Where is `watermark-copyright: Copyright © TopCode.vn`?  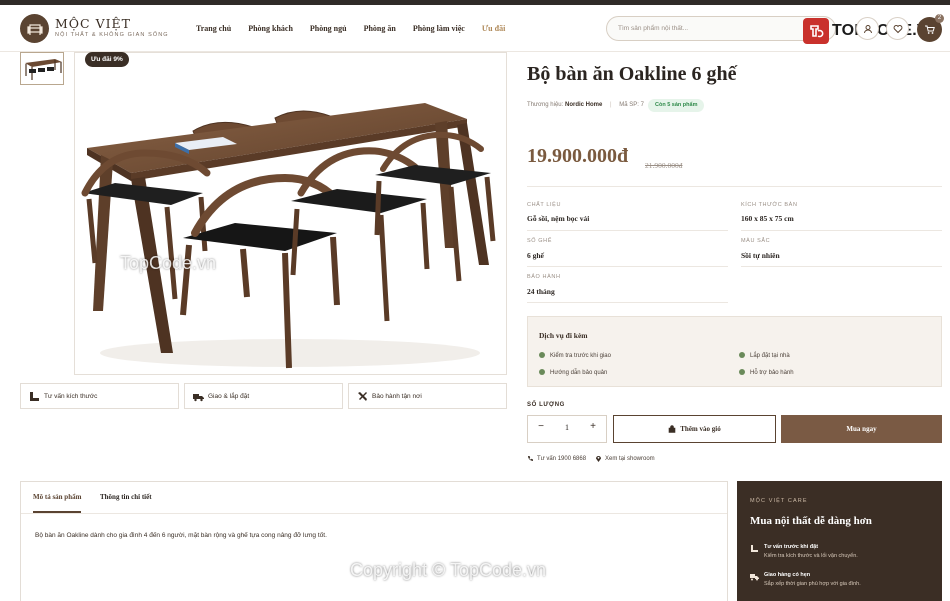
watermark-copyright: Copyright © TopCode.vn is located at coordinates (448, 570).